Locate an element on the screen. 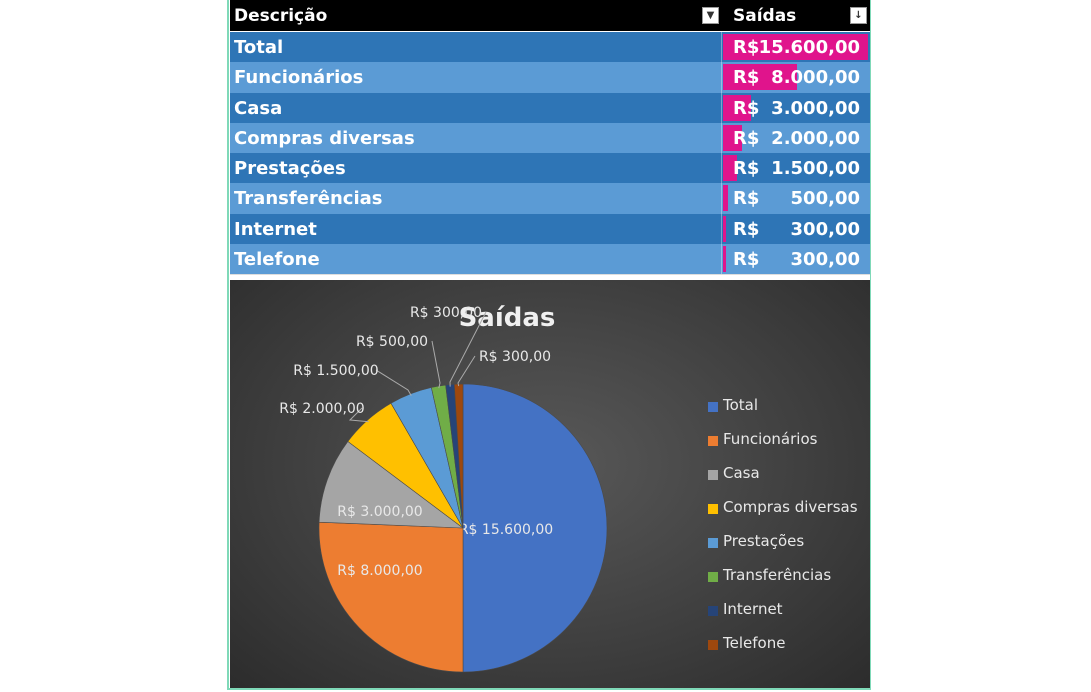 This screenshot has height=692, width=1091. row-description: Casa is located at coordinates (258, 108).